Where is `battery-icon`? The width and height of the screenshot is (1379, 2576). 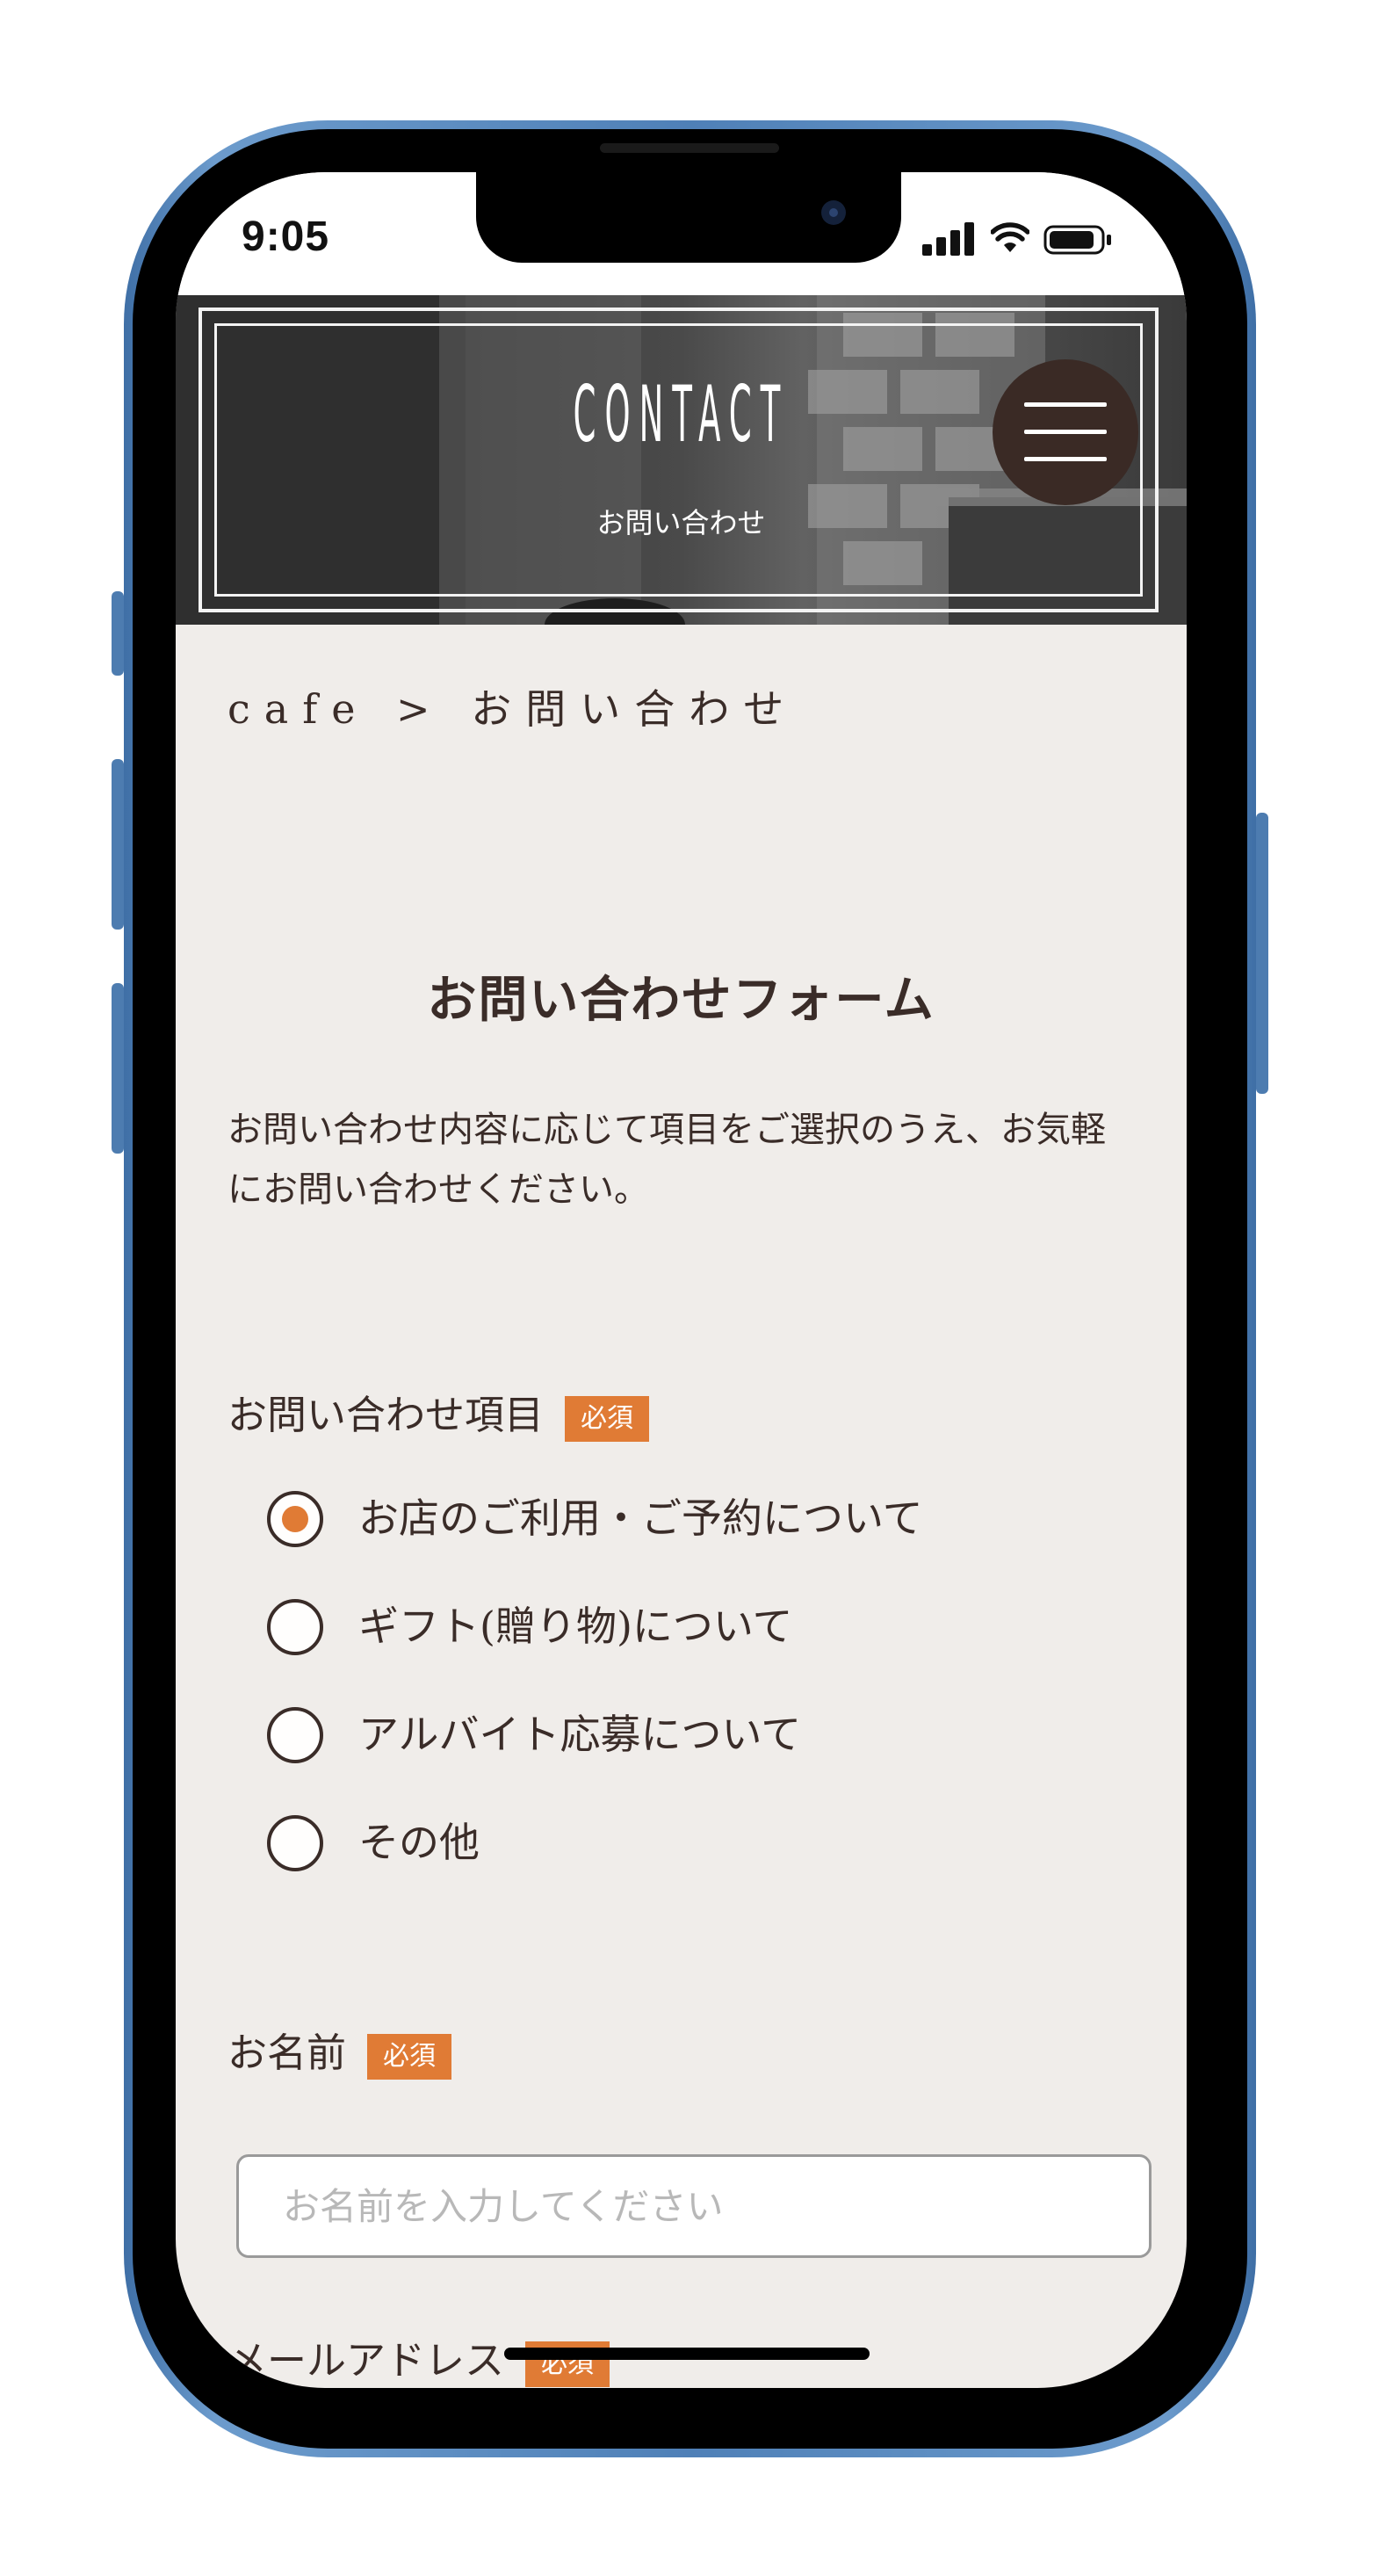
battery-icon is located at coordinates (1077, 240).